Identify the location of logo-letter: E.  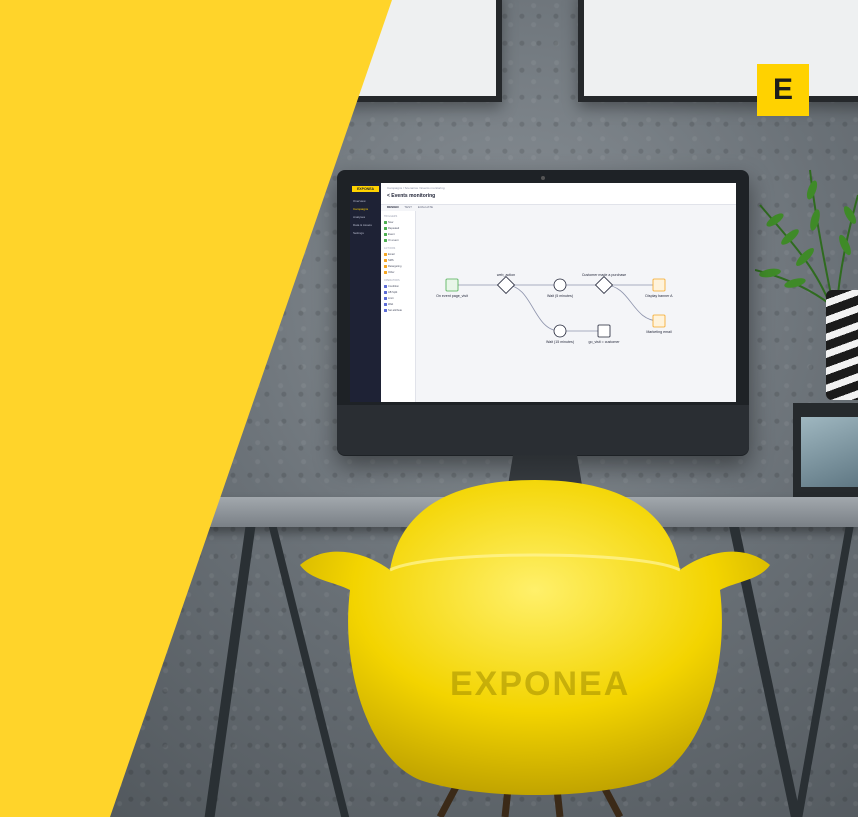
(782, 89).